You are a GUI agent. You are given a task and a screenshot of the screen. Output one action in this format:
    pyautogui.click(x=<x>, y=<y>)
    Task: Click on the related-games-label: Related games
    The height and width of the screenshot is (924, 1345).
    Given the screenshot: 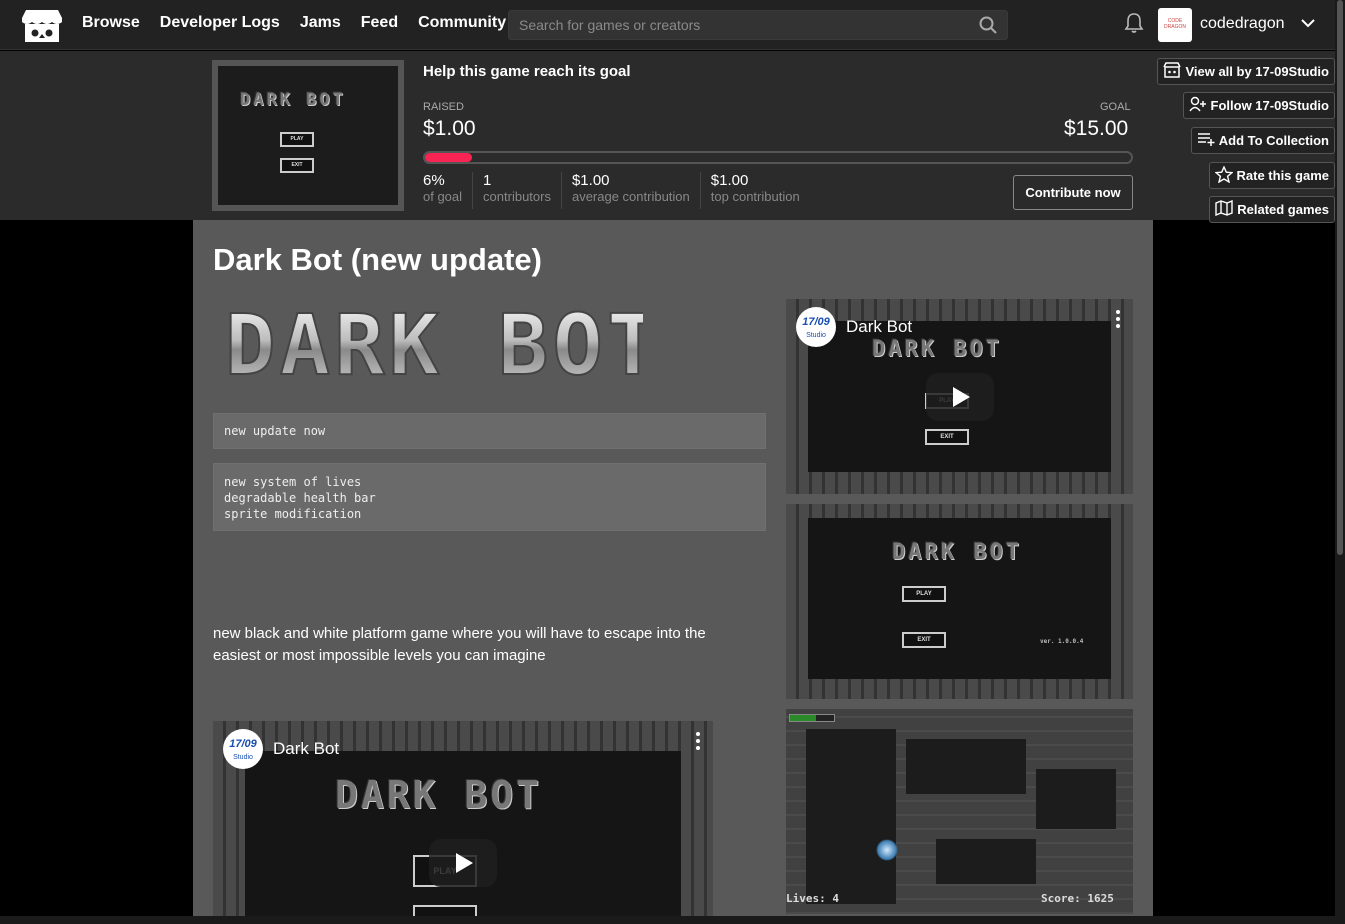 What is the action you would take?
    pyautogui.click(x=1283, y=209)
    